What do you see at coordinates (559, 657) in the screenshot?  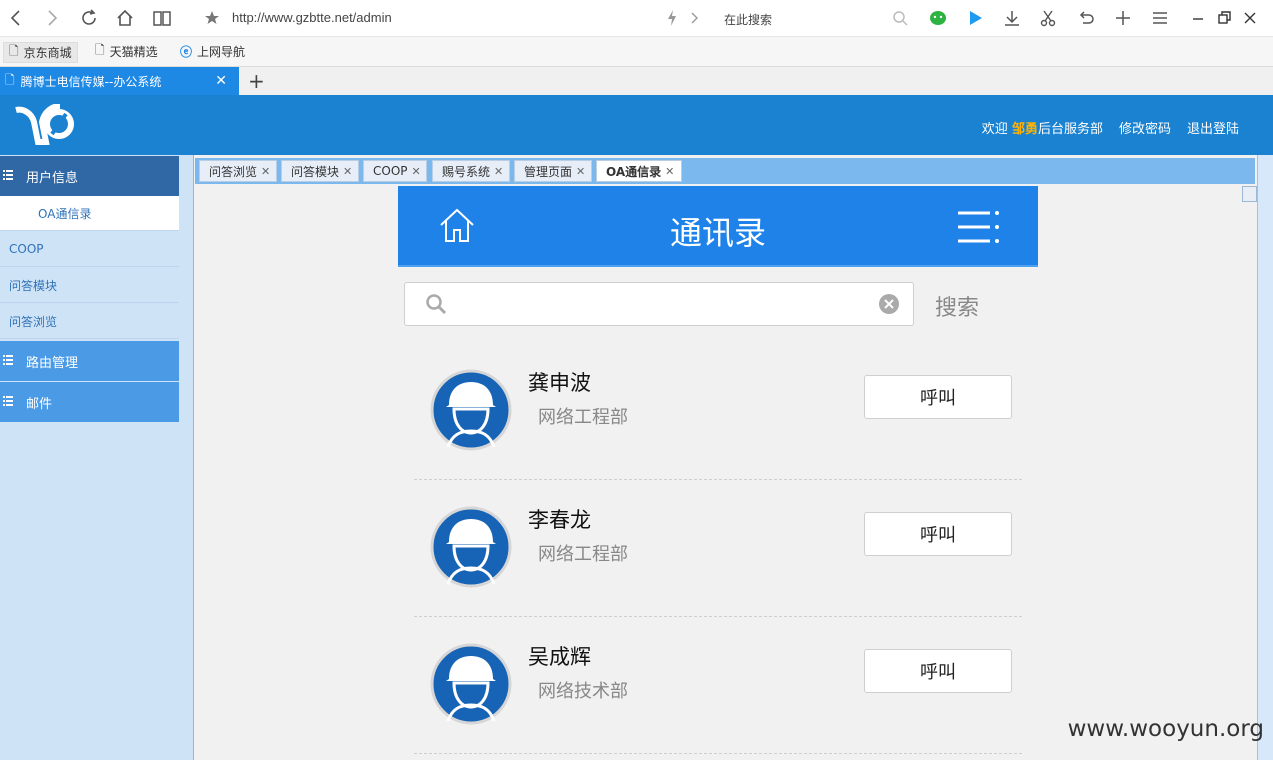 I see `contact-name: 吴成辉` at bounding box center [559, 657].